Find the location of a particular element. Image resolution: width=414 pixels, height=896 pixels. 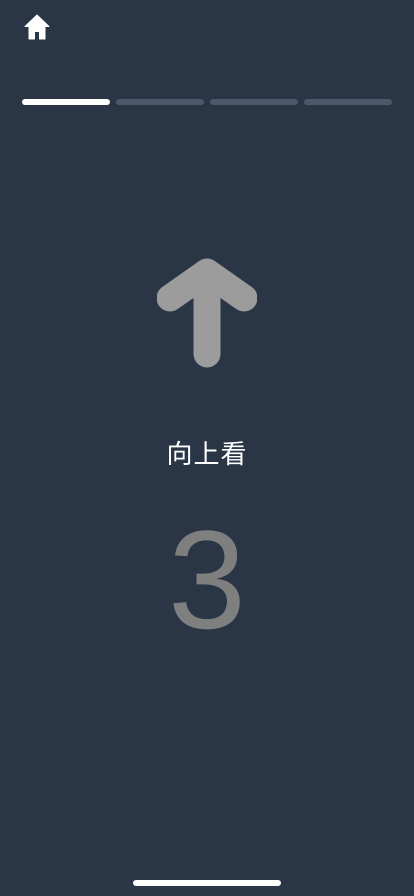

countdown-number: 3 is located at coordinates (207, 579).